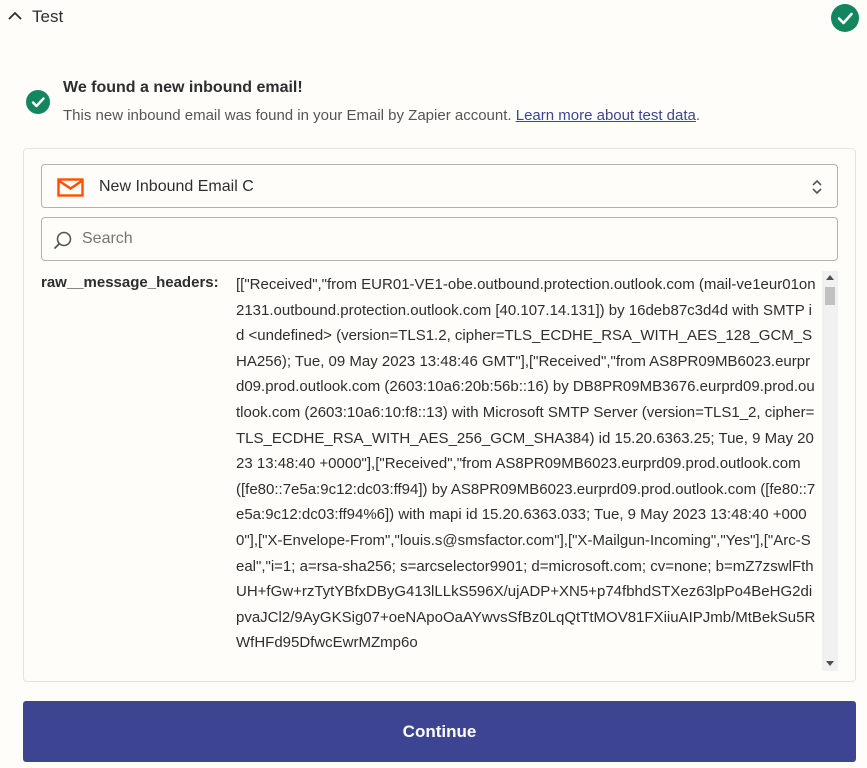 The width and height of the screenshot is (867, 768). What do you see at coordinates (452, 239) in the screenshot?
I see `search-input` at bounding box center [452, 239].